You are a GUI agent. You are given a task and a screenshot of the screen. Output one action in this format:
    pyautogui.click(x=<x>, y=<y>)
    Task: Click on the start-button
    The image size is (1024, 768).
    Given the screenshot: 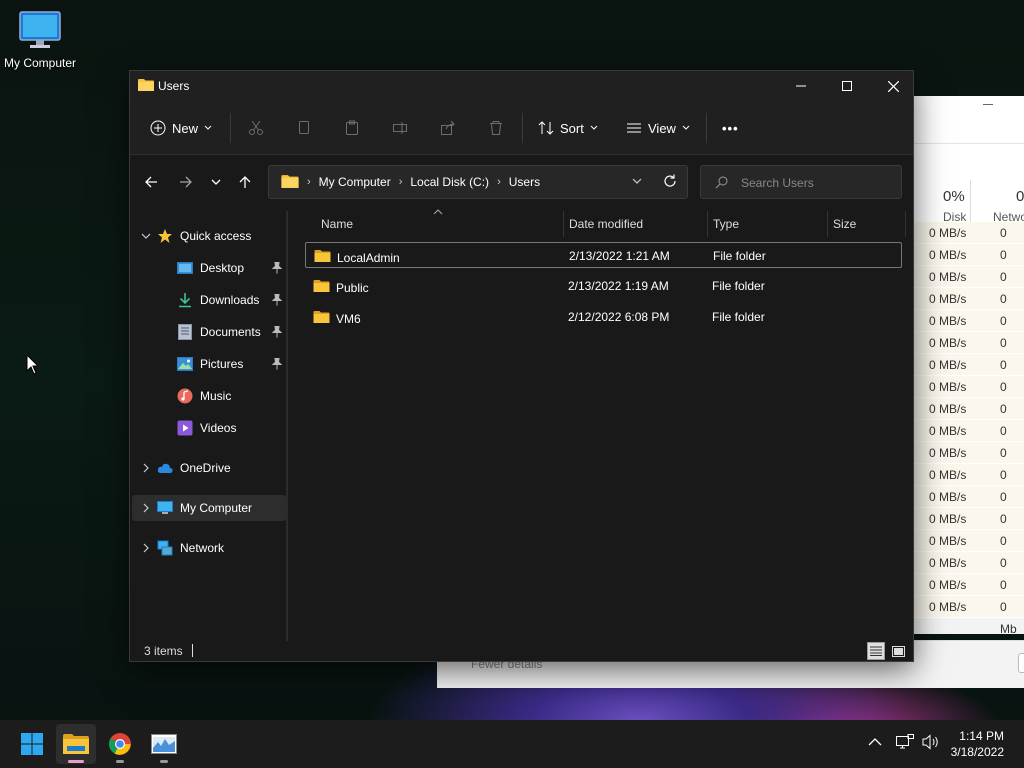 What is the action you would take?
    pyautogui.click(x=32, y=744)
    